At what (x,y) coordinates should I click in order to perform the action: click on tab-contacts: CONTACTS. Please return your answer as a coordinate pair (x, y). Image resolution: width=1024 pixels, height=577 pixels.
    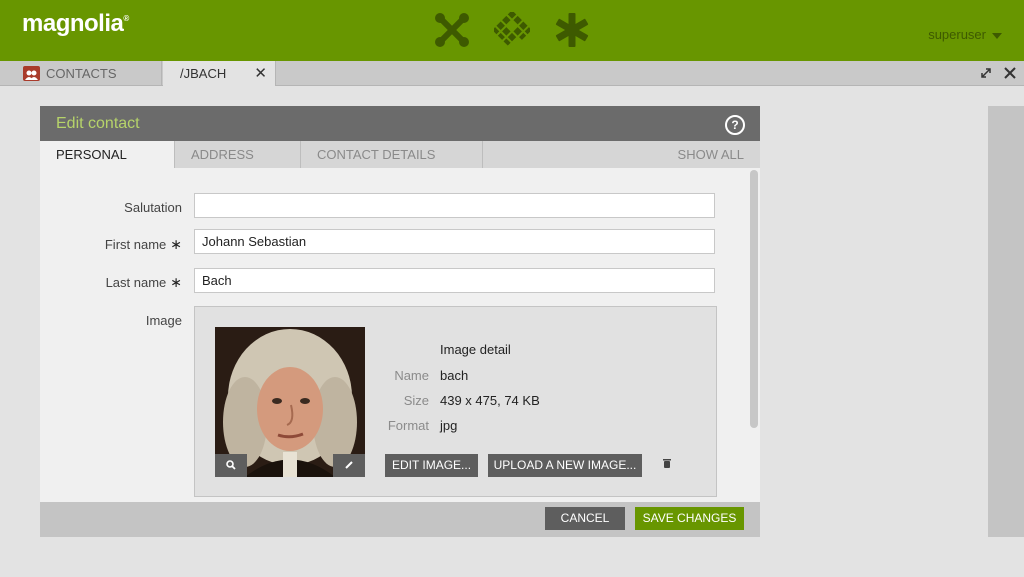
    Looking at the image, I should click on (81, 73).